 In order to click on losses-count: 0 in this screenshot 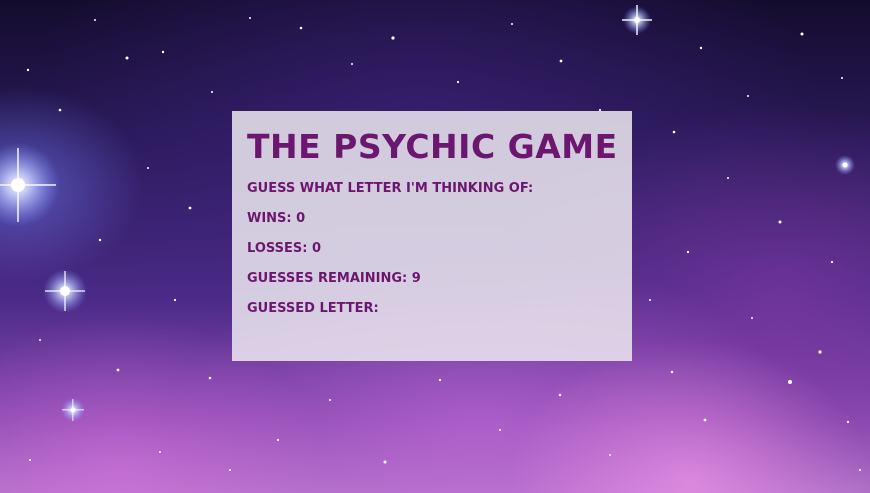, I will do `click(317, 248)`.